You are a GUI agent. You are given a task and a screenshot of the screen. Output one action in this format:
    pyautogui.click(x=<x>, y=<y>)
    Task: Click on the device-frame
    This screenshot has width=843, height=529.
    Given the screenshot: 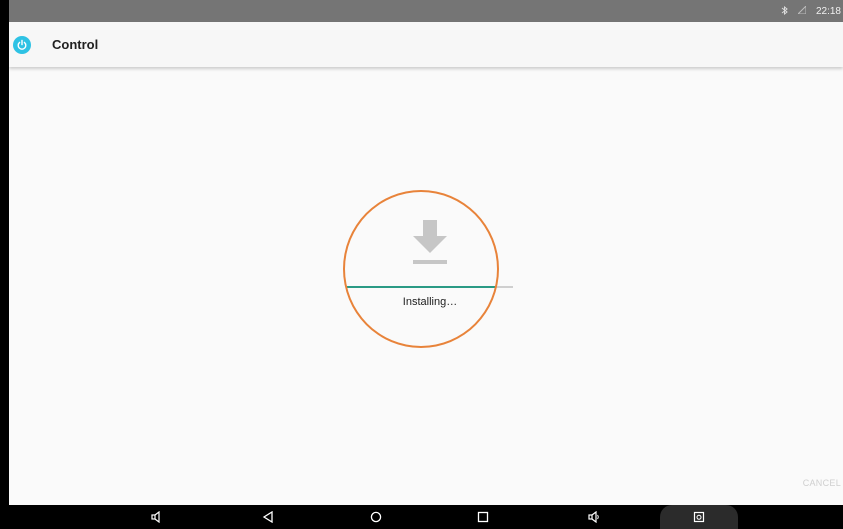 What is the action you would take?
    pyautogui.click(x=4, y=264)
    